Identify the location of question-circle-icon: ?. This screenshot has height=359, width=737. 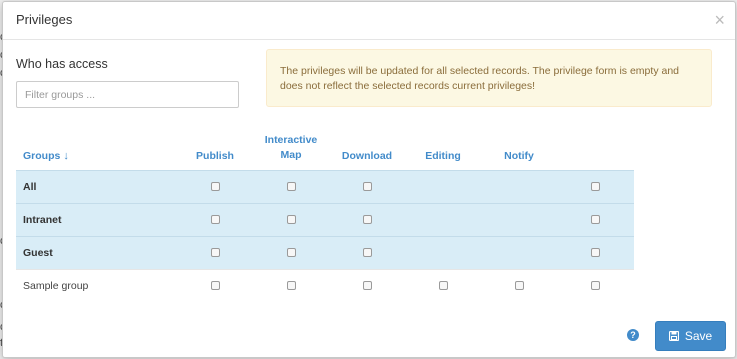
(633, 335).